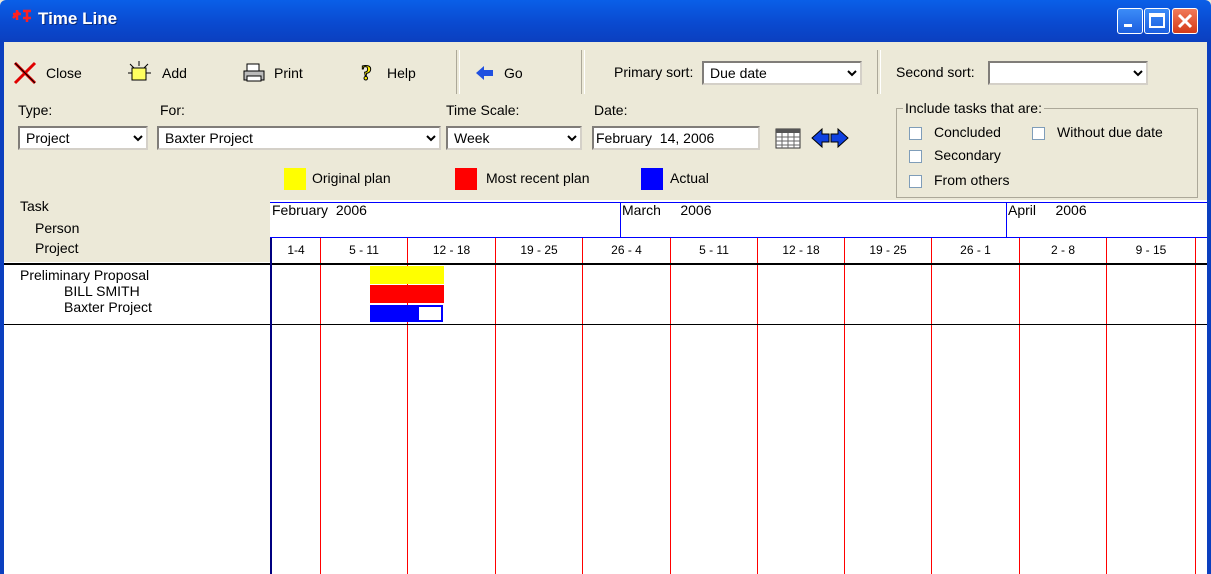  I want to click on close-label: Close, so click(64, 73).